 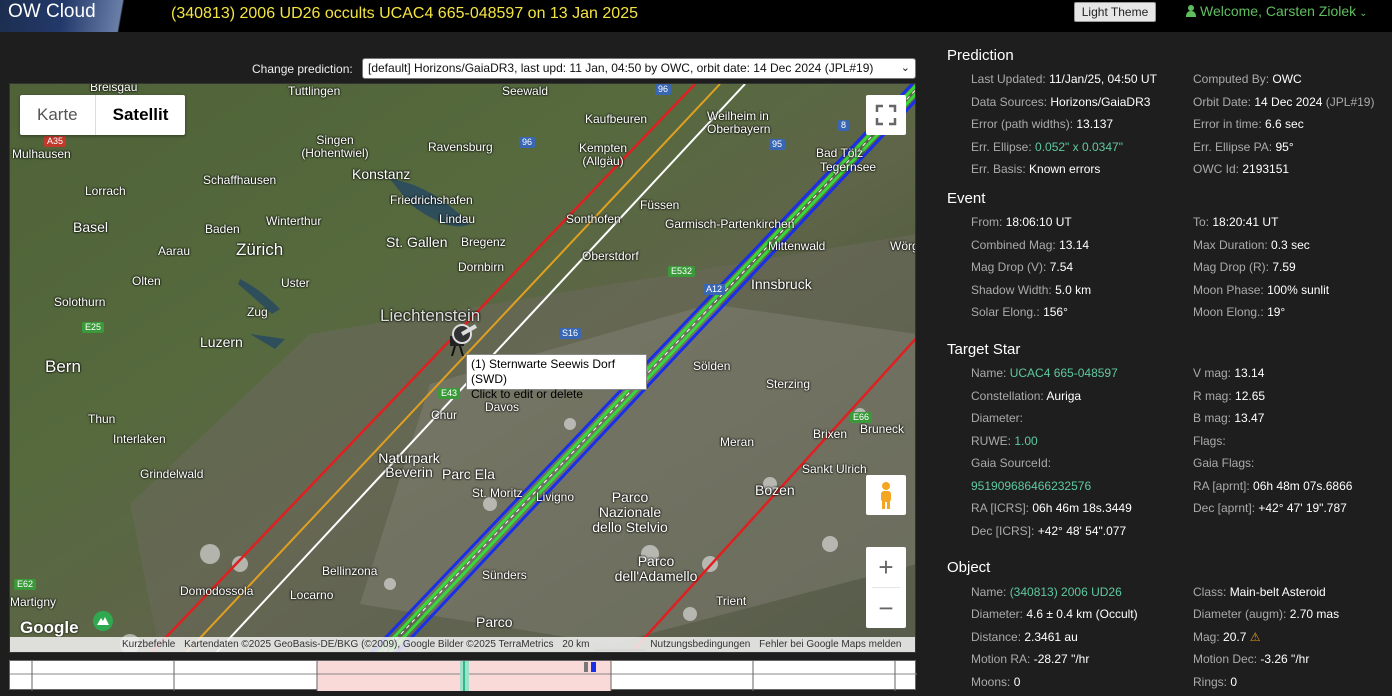 What do you see at coordinates (139, 439) in the screenshot?
I see `place-label: Interlaken` at bounding box center [139, 439].